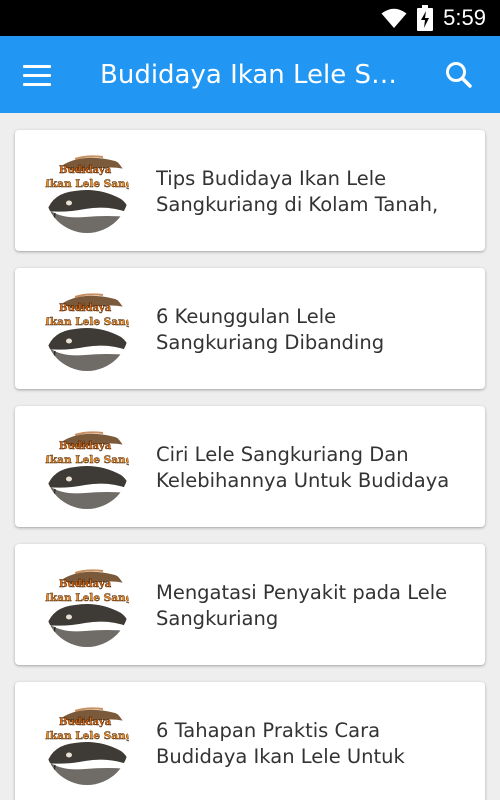 The height and width of the screenshot is (800, 500). What do you see at coordinates (250, 18) in the screenshot?
I see `status-bar: 5:59` at bounding box center [250, 18].